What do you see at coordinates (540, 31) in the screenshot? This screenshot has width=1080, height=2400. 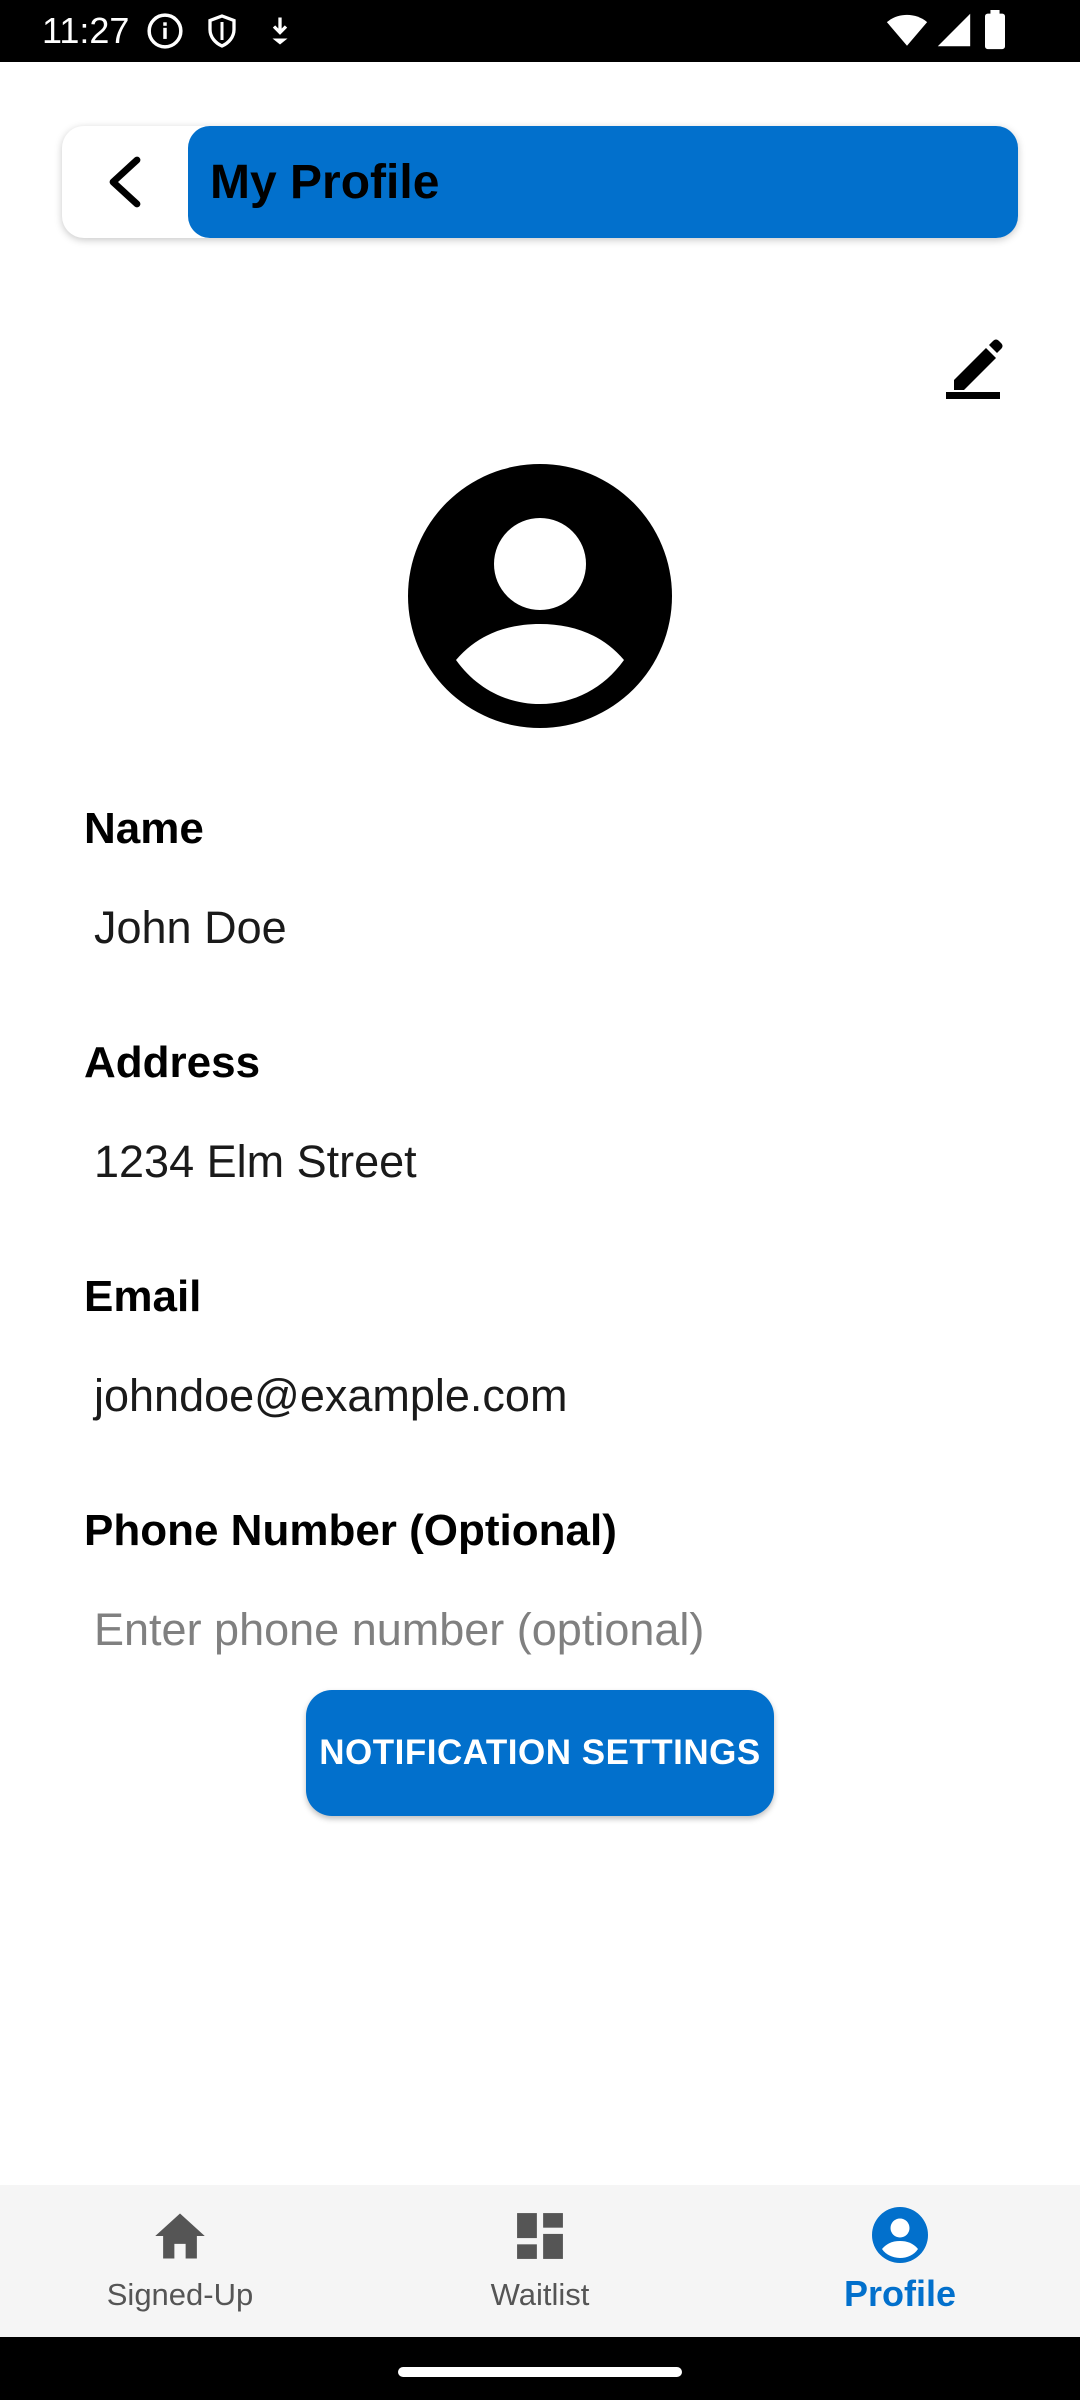 I see `status-bar: 11:27` at bounding box center [540, 31].